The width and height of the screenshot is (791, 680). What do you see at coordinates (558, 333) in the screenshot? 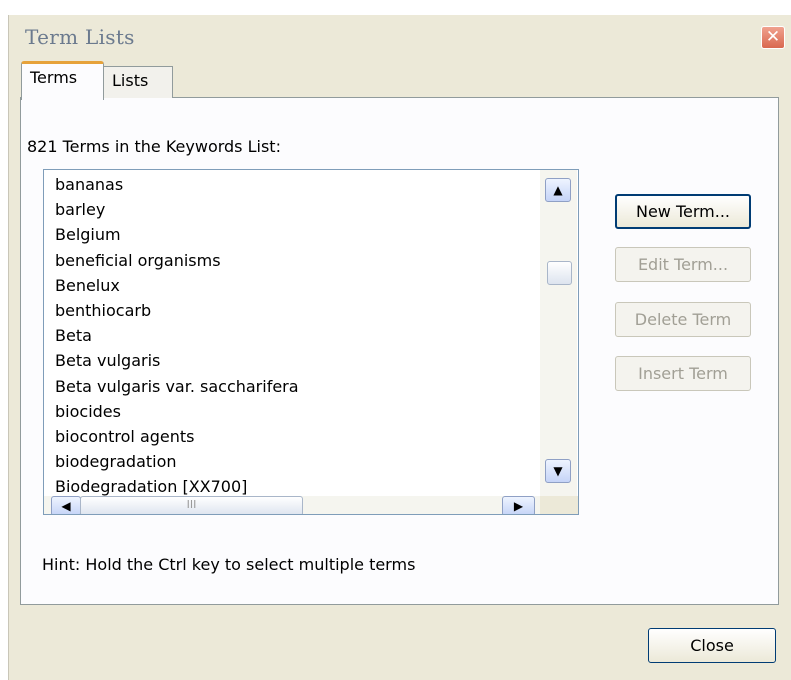
I see `vertical-scrollbar: ▲ ▼` at bounding box center [558, 333].